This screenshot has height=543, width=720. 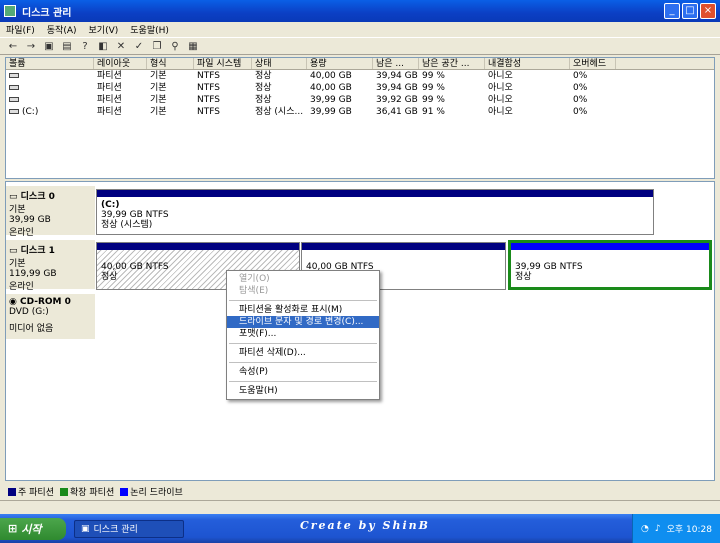 I want to click on window-controls: _ □ ×, so click(x=690, y=11).